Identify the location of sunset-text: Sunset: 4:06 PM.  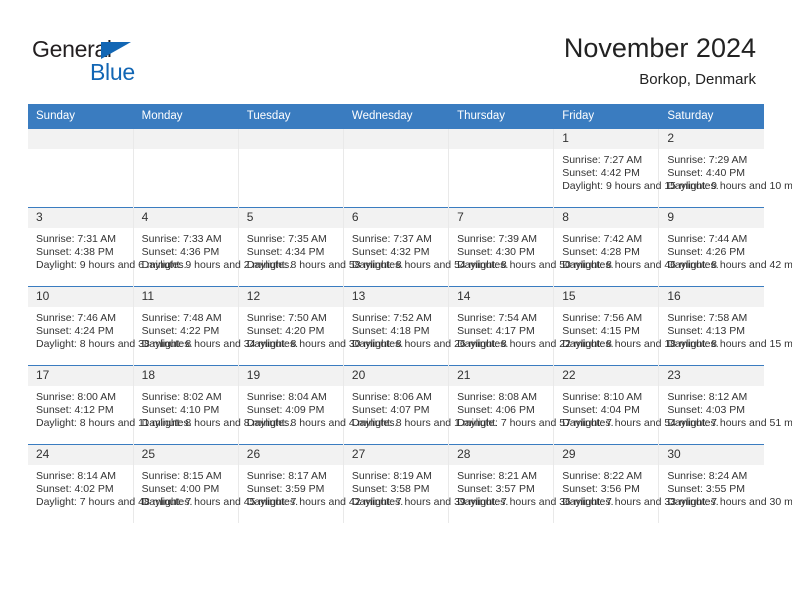
(496, 410).